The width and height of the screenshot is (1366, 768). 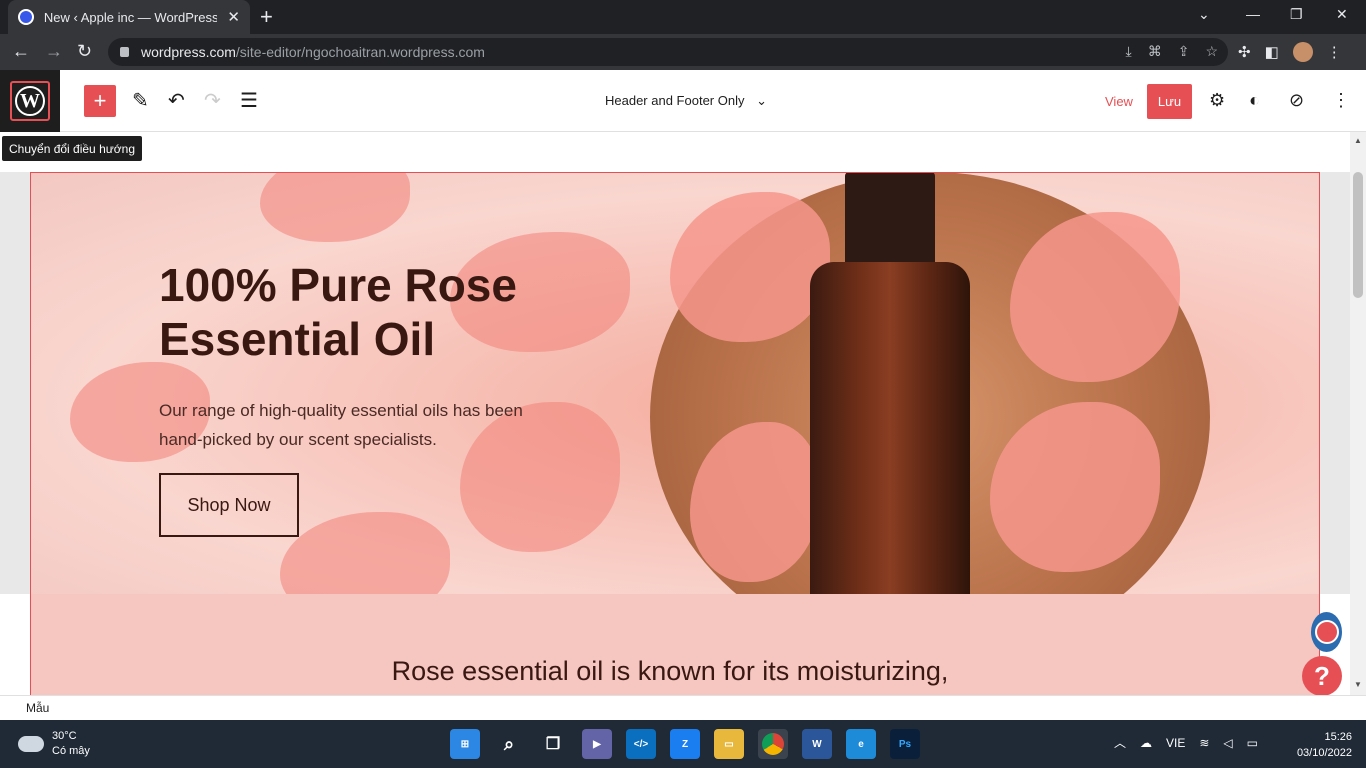 I want to click on chat-widget-icon, so click(x=1326, y=632).